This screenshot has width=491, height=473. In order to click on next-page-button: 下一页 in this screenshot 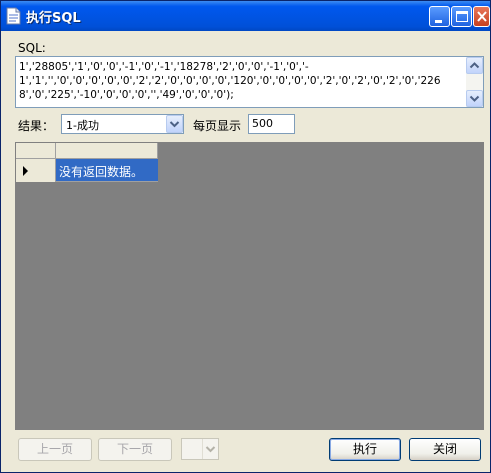, I will do `click(135, 449)`.